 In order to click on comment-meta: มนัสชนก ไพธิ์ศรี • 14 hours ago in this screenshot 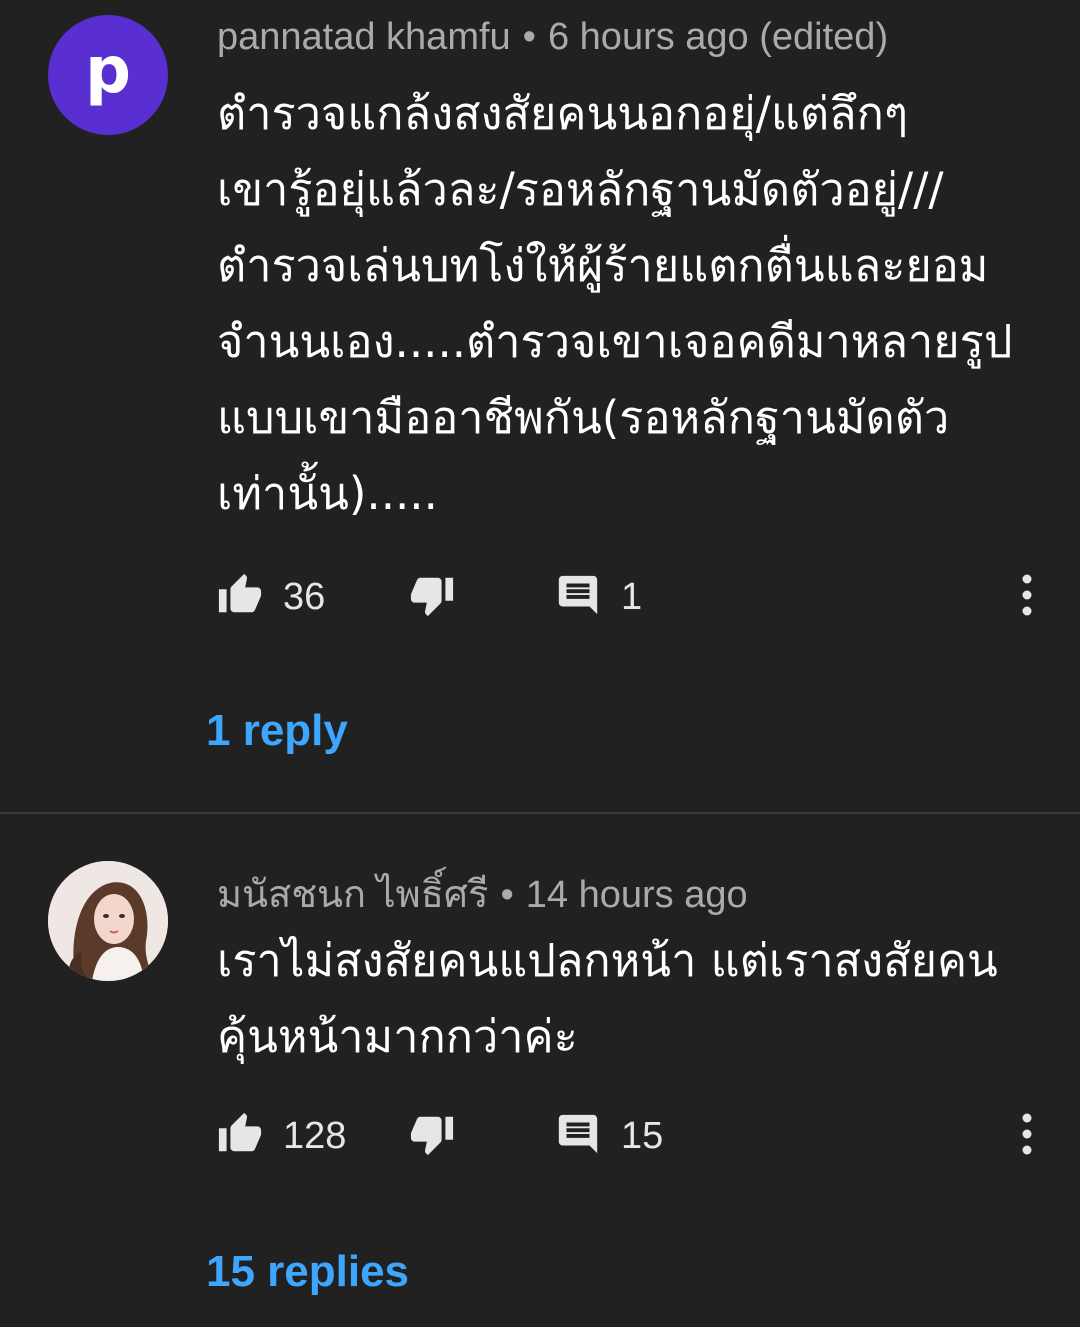, I will do `click(482, 893)`.